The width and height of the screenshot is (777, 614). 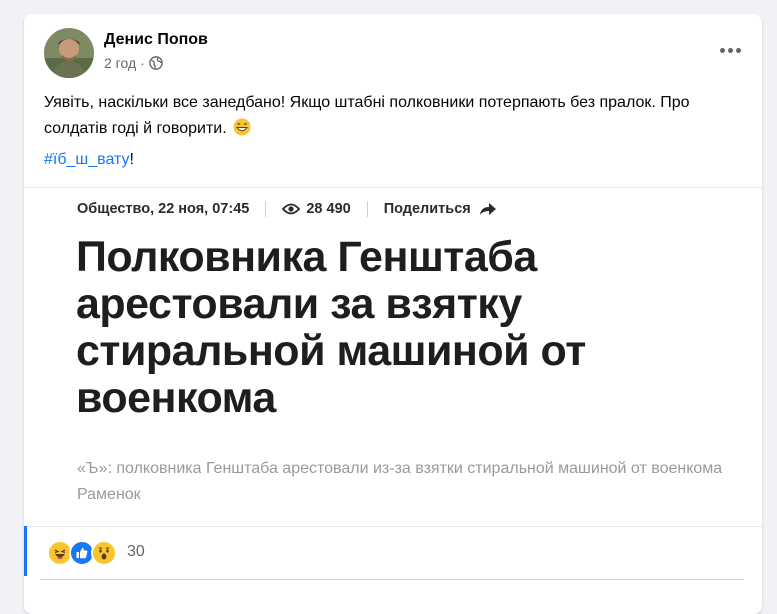 What do you see at coordinates (120, 63) in the screenshot?
I see `post-timestamp: 2 год` at bounding box center [120, 63].